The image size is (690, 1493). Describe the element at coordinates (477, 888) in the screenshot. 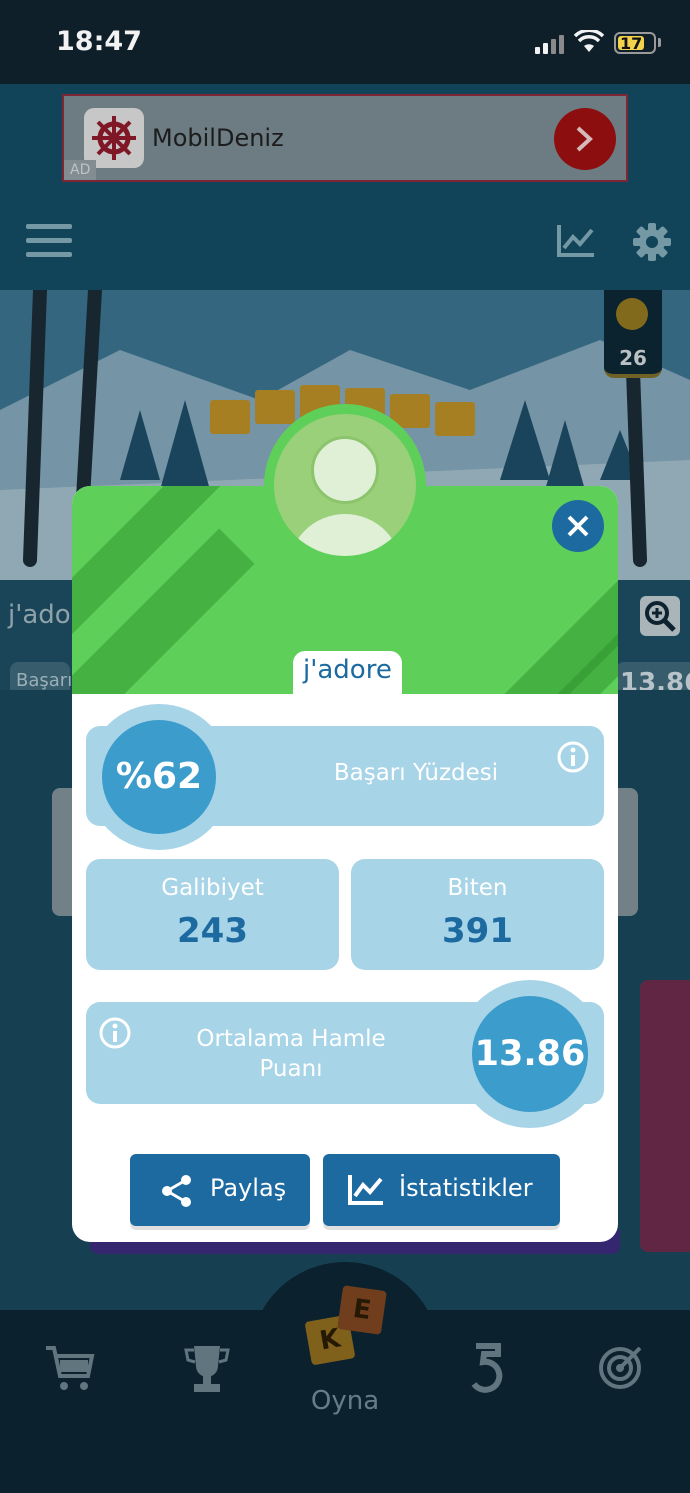

I see `finished-label: Biten` at that location.